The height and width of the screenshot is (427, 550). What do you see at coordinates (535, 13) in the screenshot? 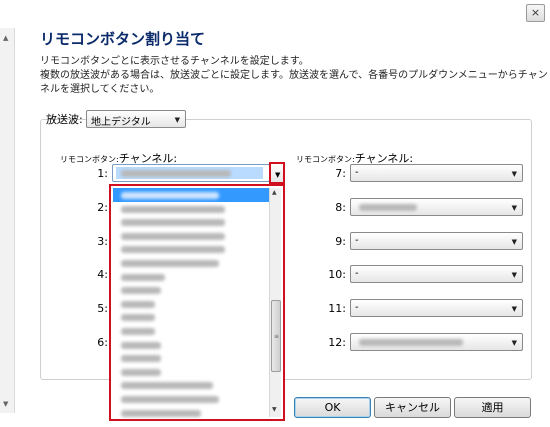
I see `close-button: ×` at bounding box center [535, 13].